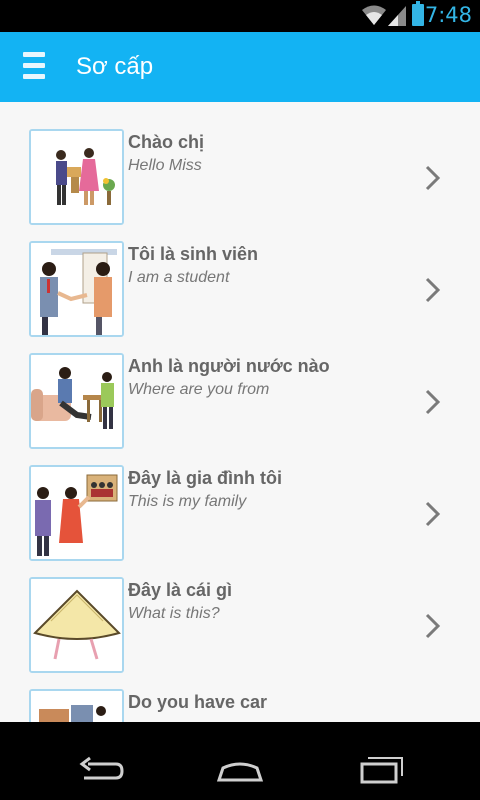 The image size is (480, 800). What do you see at coordinates (397, 16) in the screenshot?
I see `signal-icon` at bounding box center [397, 16].